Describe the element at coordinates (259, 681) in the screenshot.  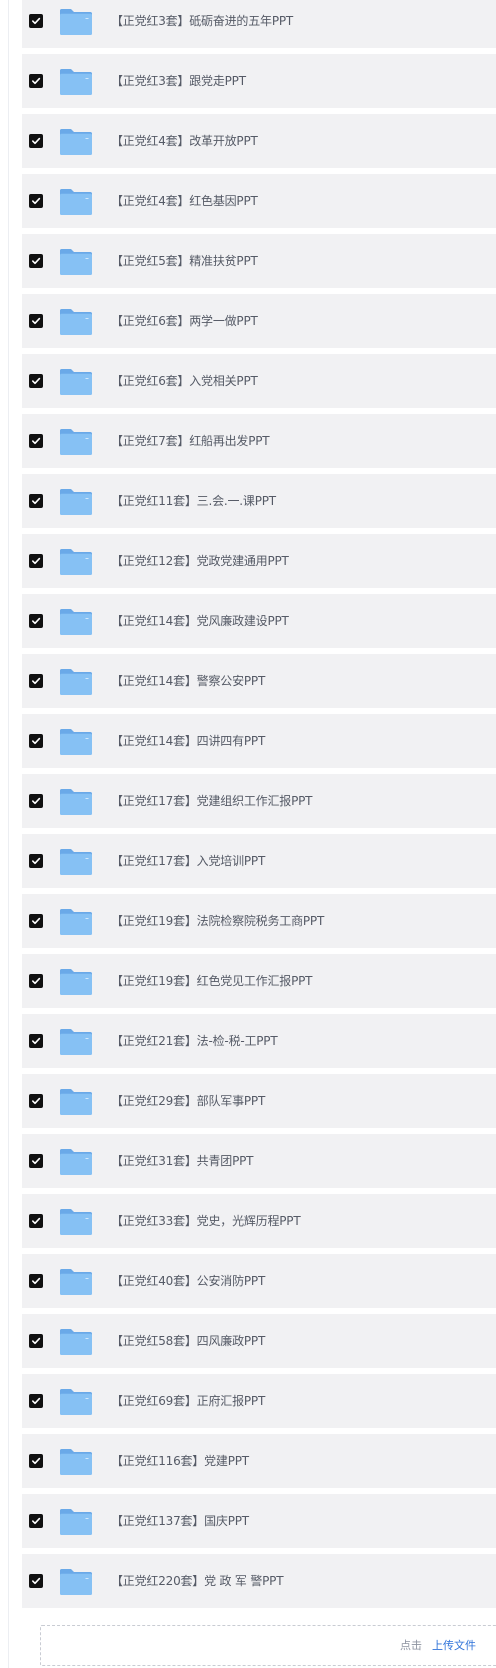
I see `folder-row: 【正党红14套】警察公安PPT` at that location.